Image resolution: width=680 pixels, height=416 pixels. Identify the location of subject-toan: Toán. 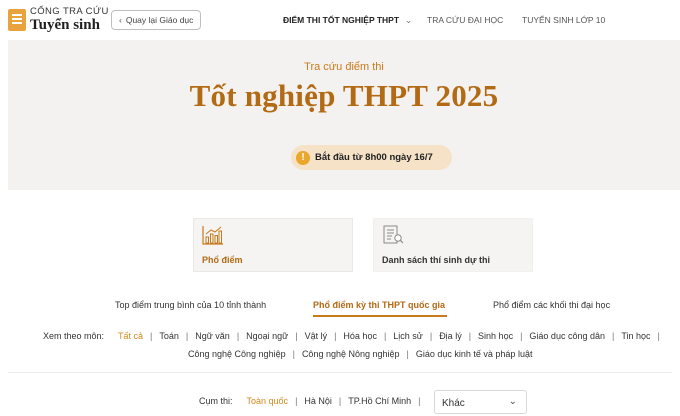
(169, 336).